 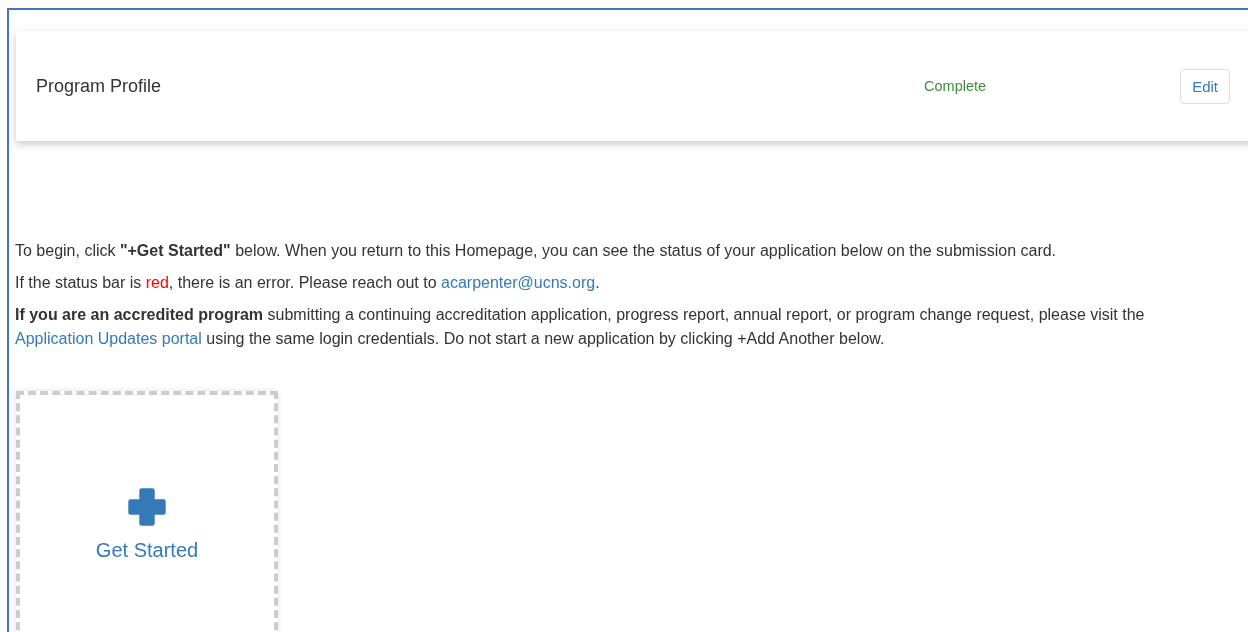 I want to click on status-text: Complete, so click(x=955, y=86).